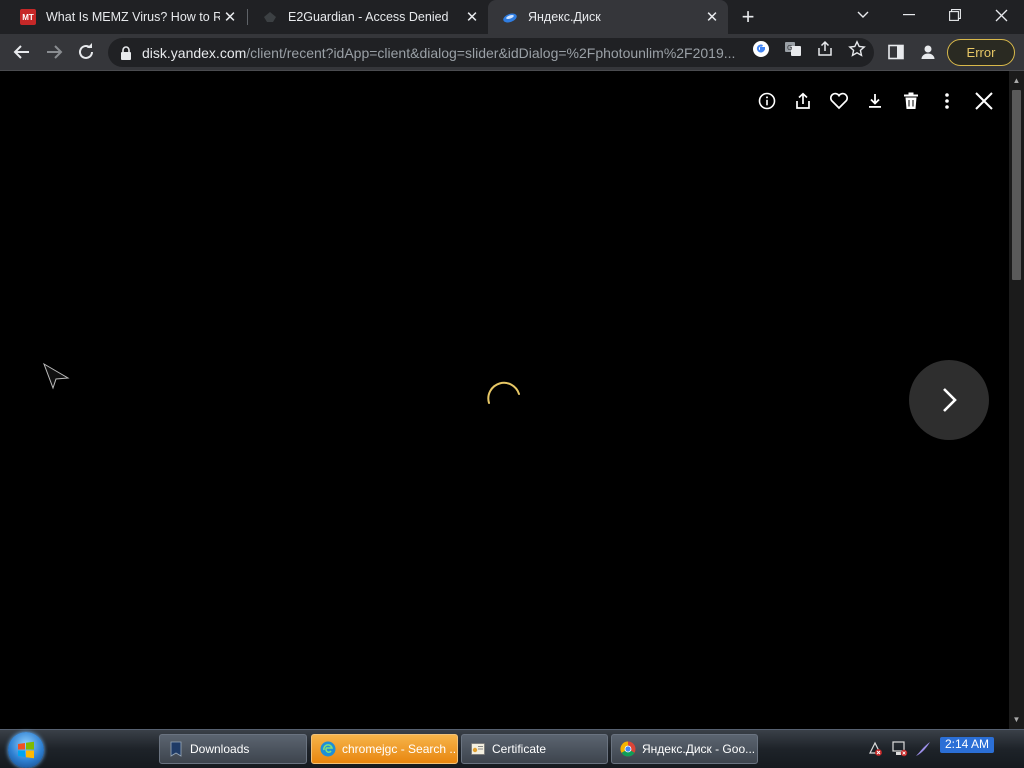 This screenshot has height=768, width=1024. Describe the element at coordinates (1016, 185) in the screenshot. I see `scroll-thumb` at that location.